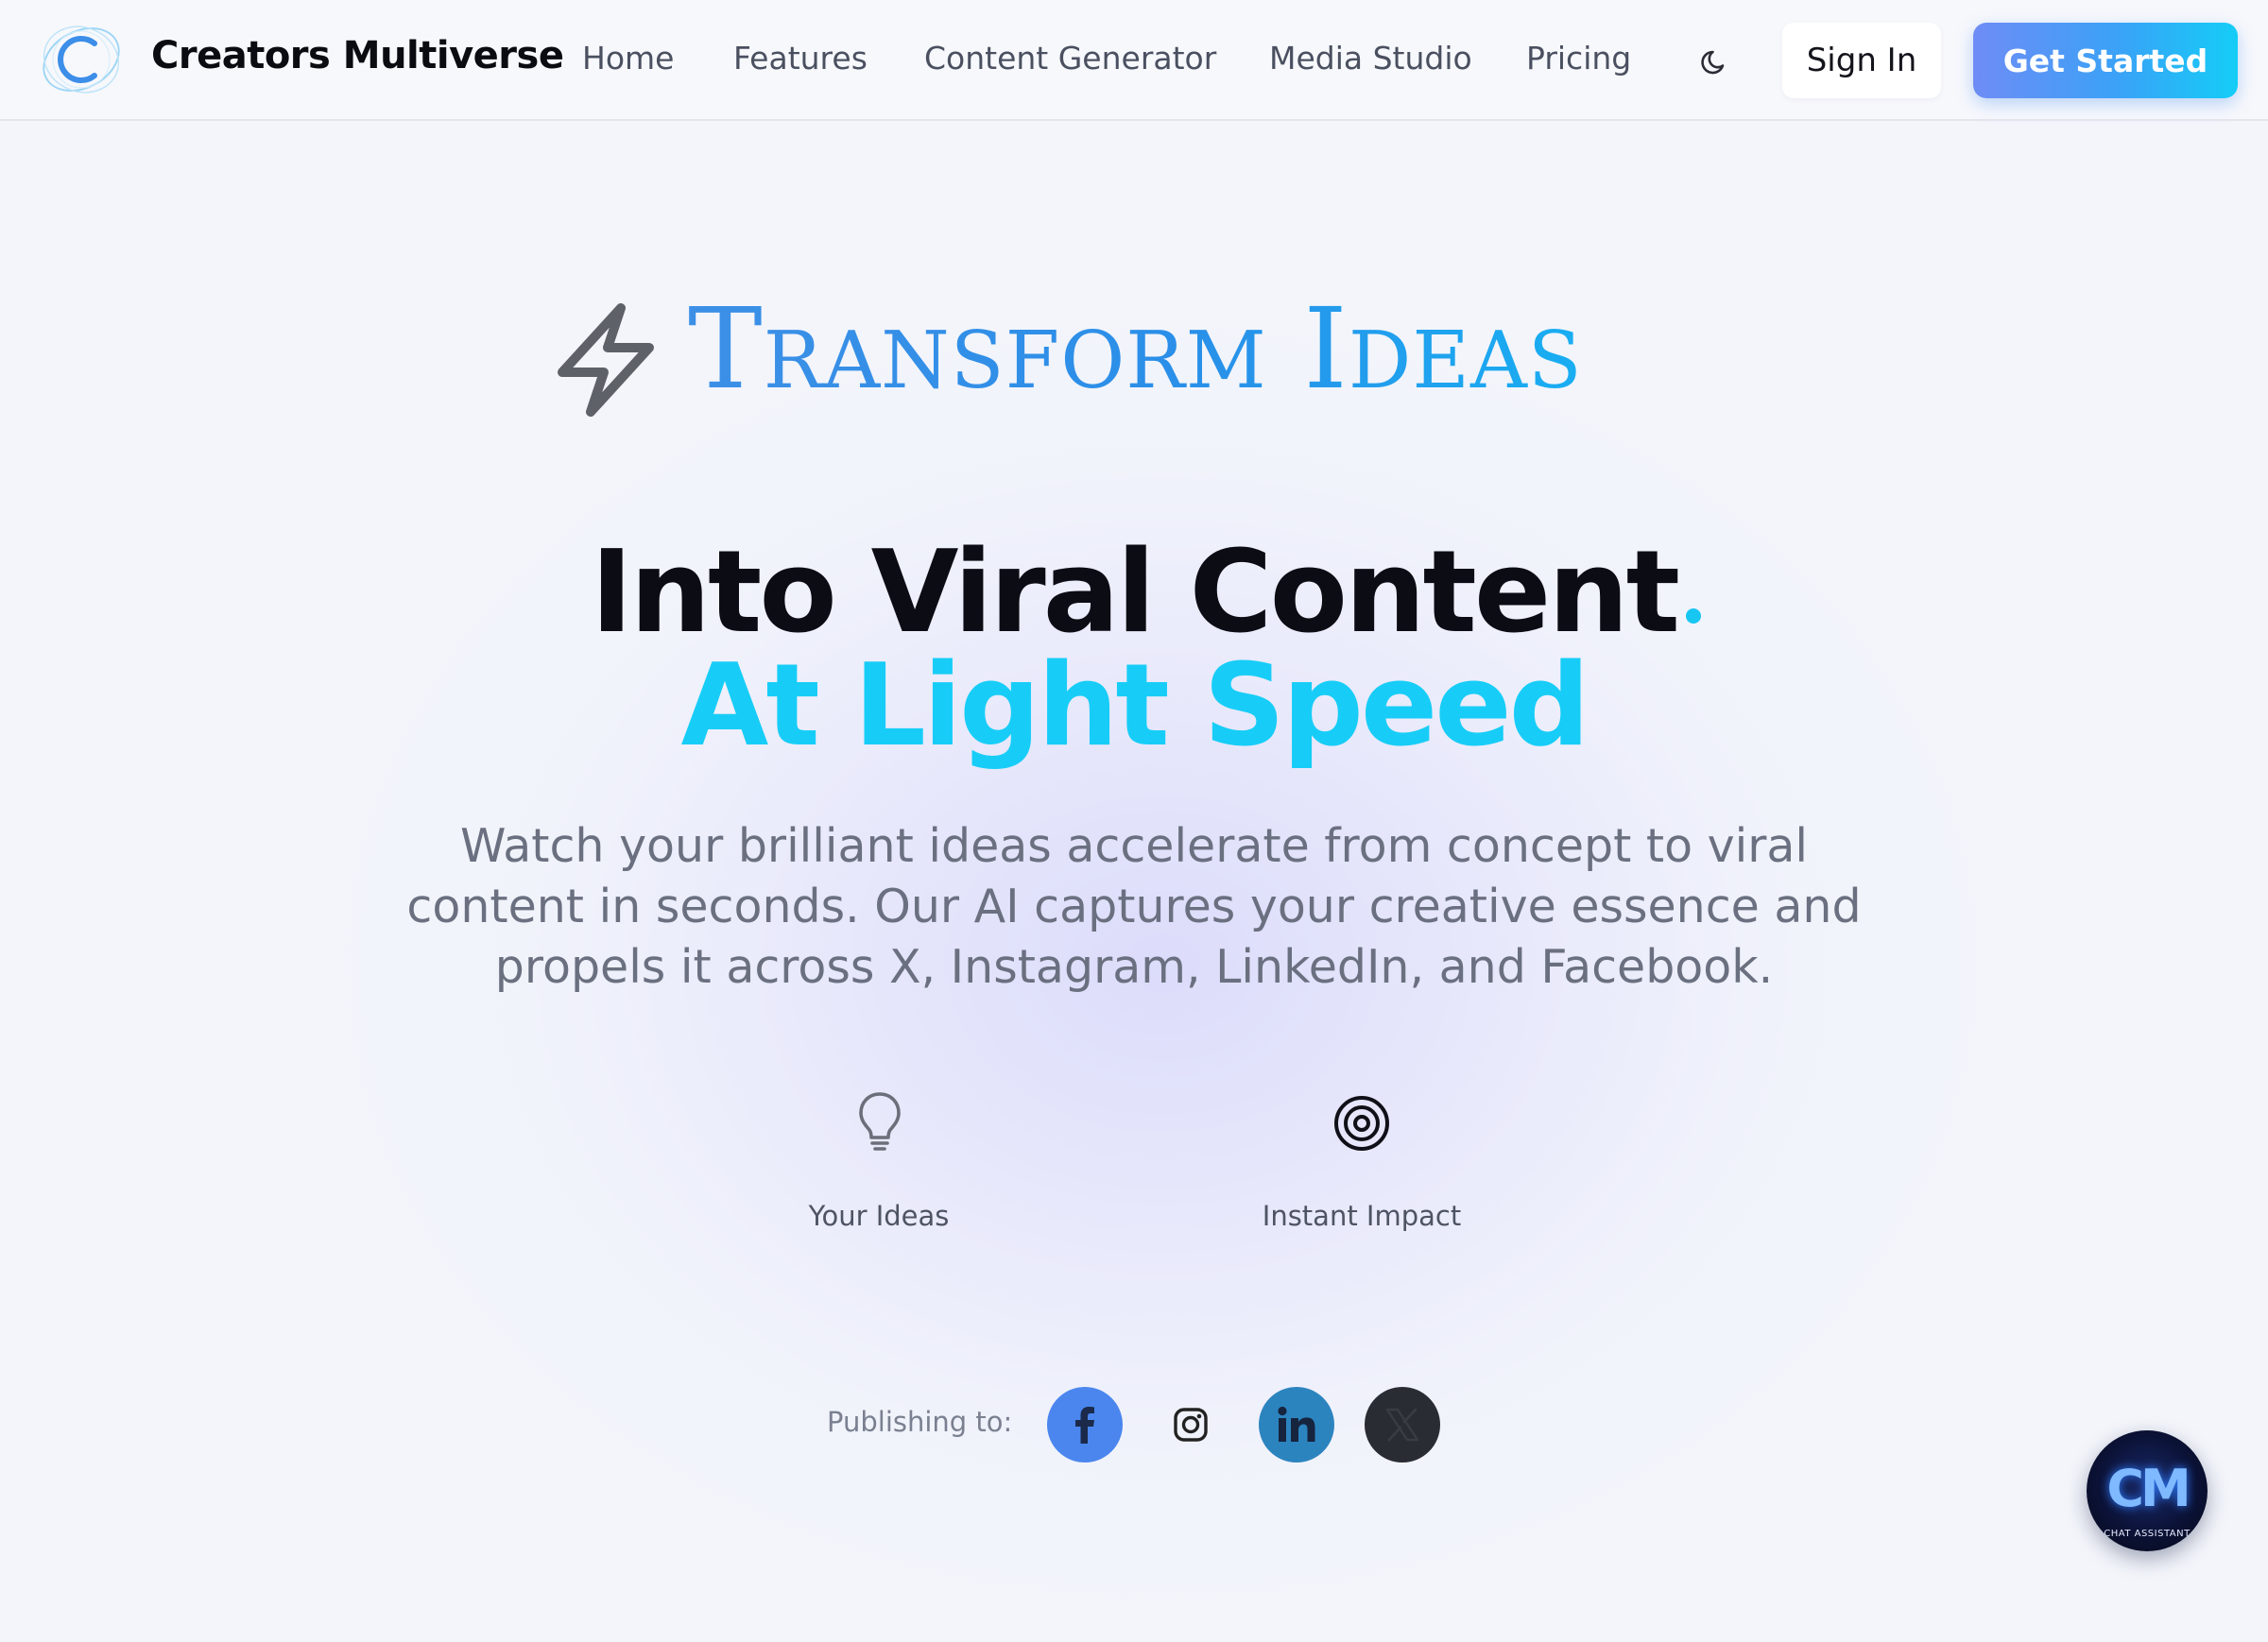  What do you see at coordinates (880, 1121) in the screenshot?
I see `lightbulb-icon` at bounding box center [880, 1121].